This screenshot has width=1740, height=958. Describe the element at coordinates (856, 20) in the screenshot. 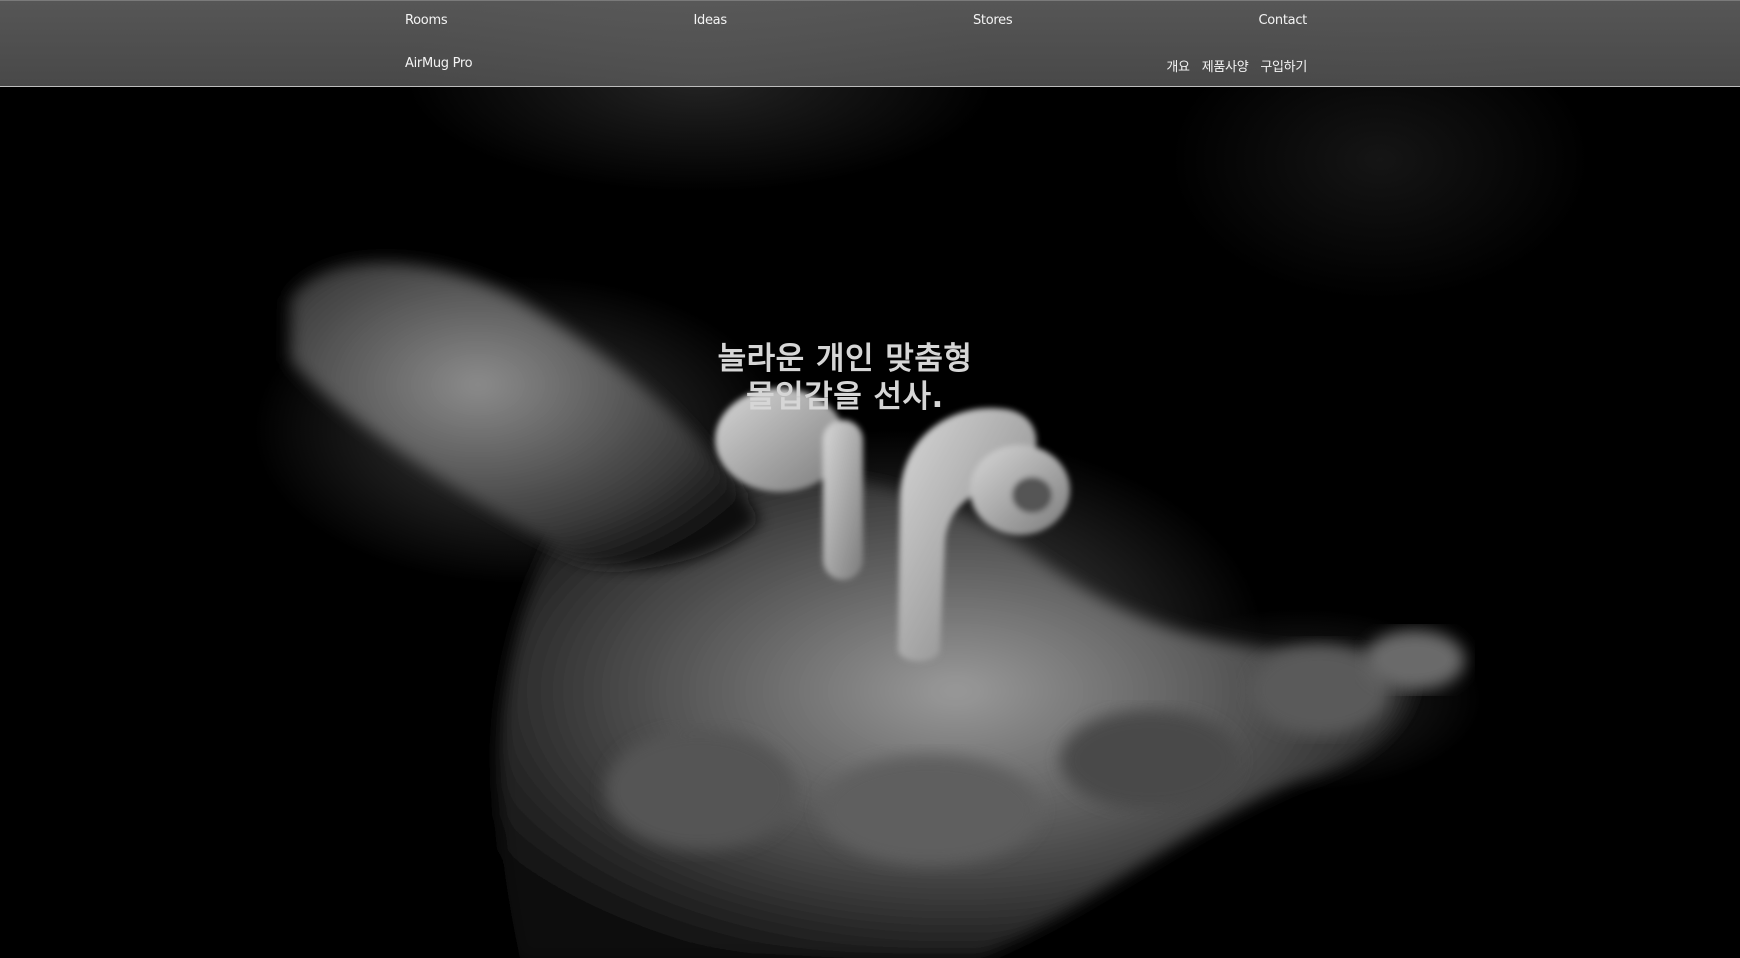

I see `global-nav-links: Rooms Ideas Stores Contact` at that location.